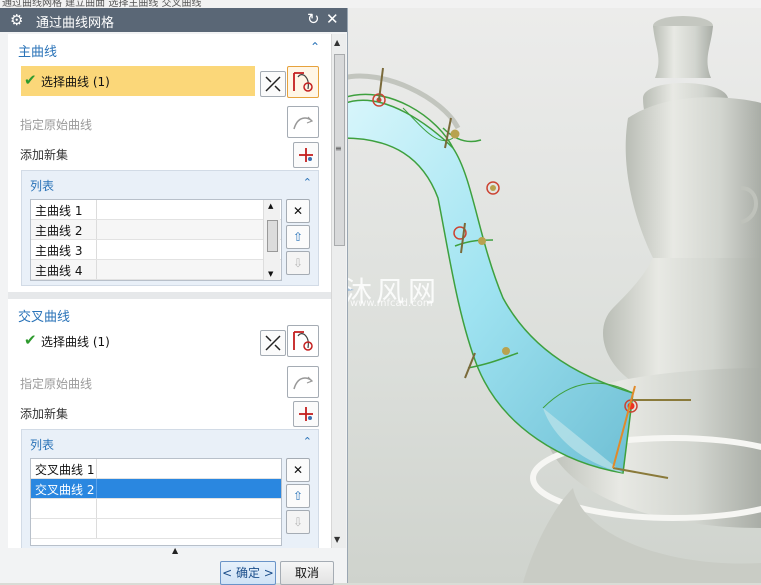 The image size is (761, 585). Describe the element at coordinates (173, 565) in the screenshot. I see `dialog-button-bar: ▲ < 确定 > 取消` at that location.